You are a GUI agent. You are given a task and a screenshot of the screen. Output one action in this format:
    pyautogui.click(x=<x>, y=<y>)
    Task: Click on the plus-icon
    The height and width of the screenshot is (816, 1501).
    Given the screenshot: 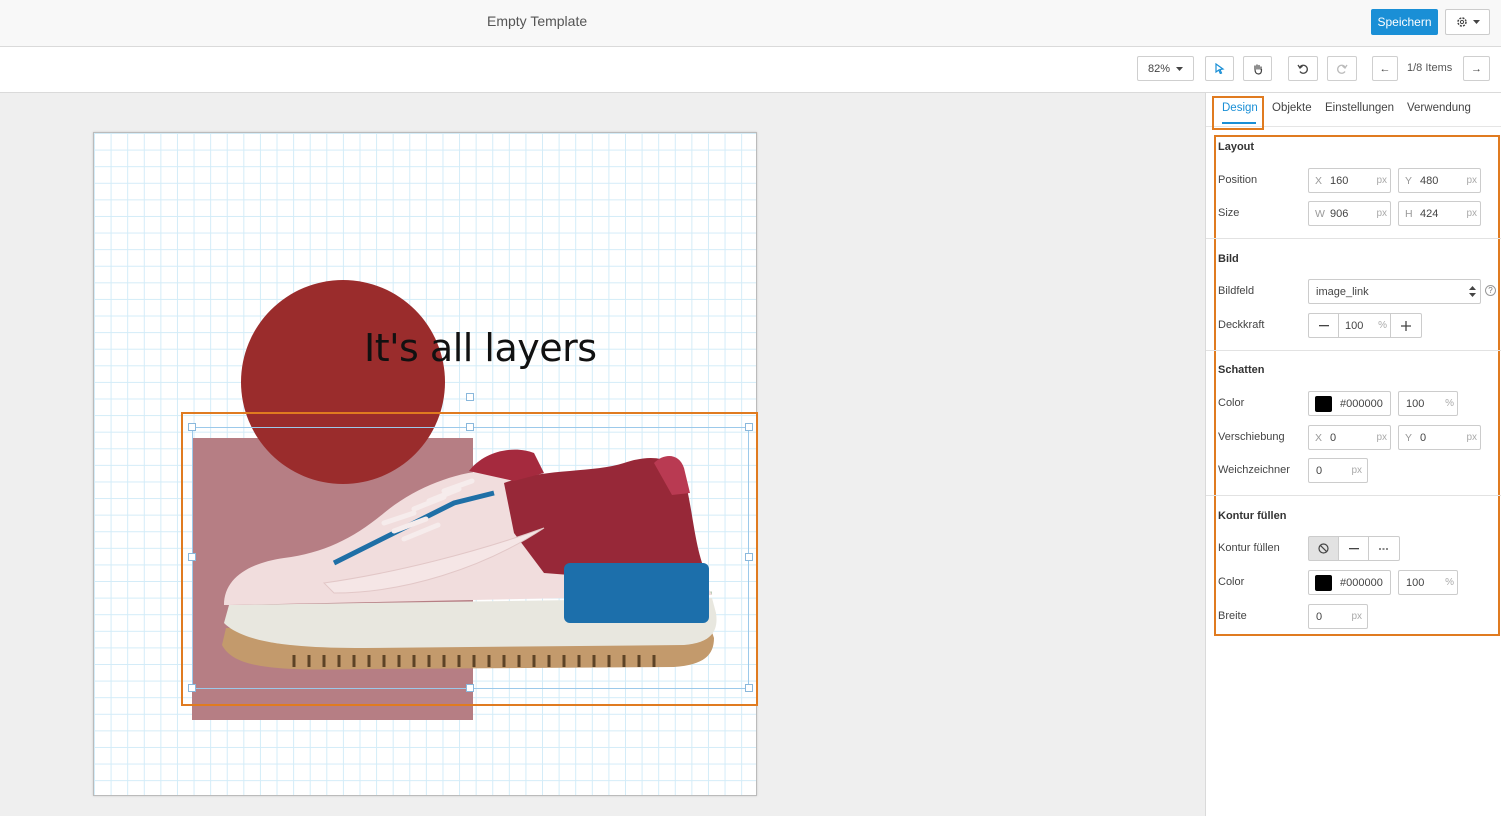 What is the action you would take?
    pyautogui.click(x=1406, y=325)
    